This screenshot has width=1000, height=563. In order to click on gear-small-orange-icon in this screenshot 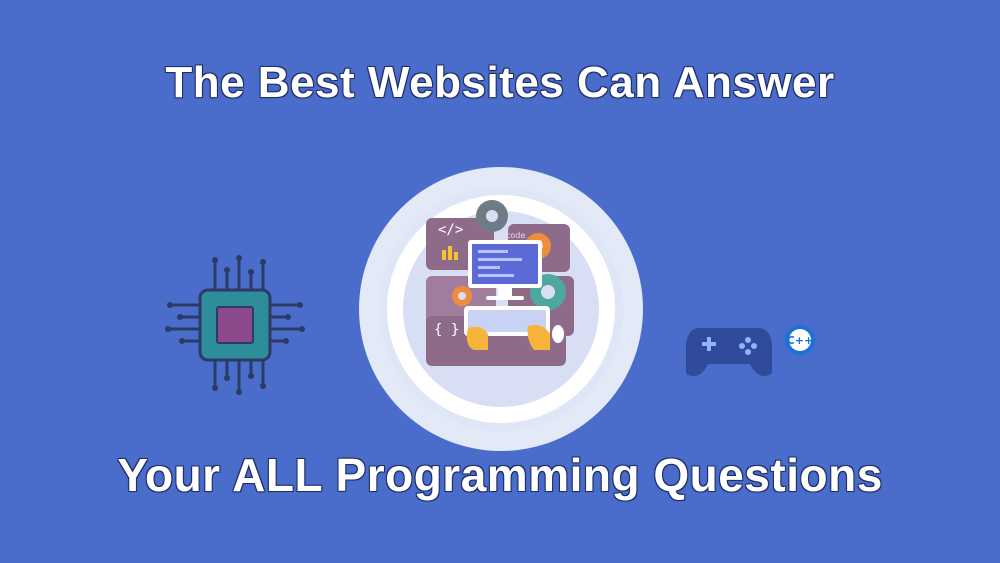, I will do `click(462, 296)`.